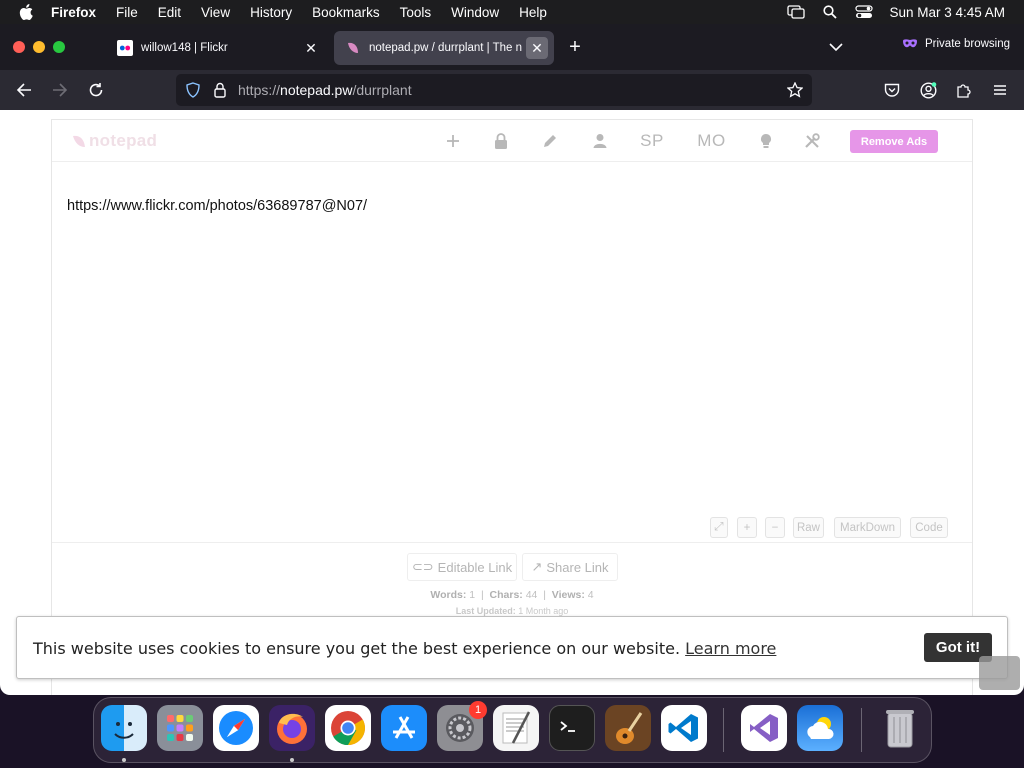  Describe the element at coordinates (184, 48) in the screenshot. I see `tab-title: willow148 | Flickr` at that location.